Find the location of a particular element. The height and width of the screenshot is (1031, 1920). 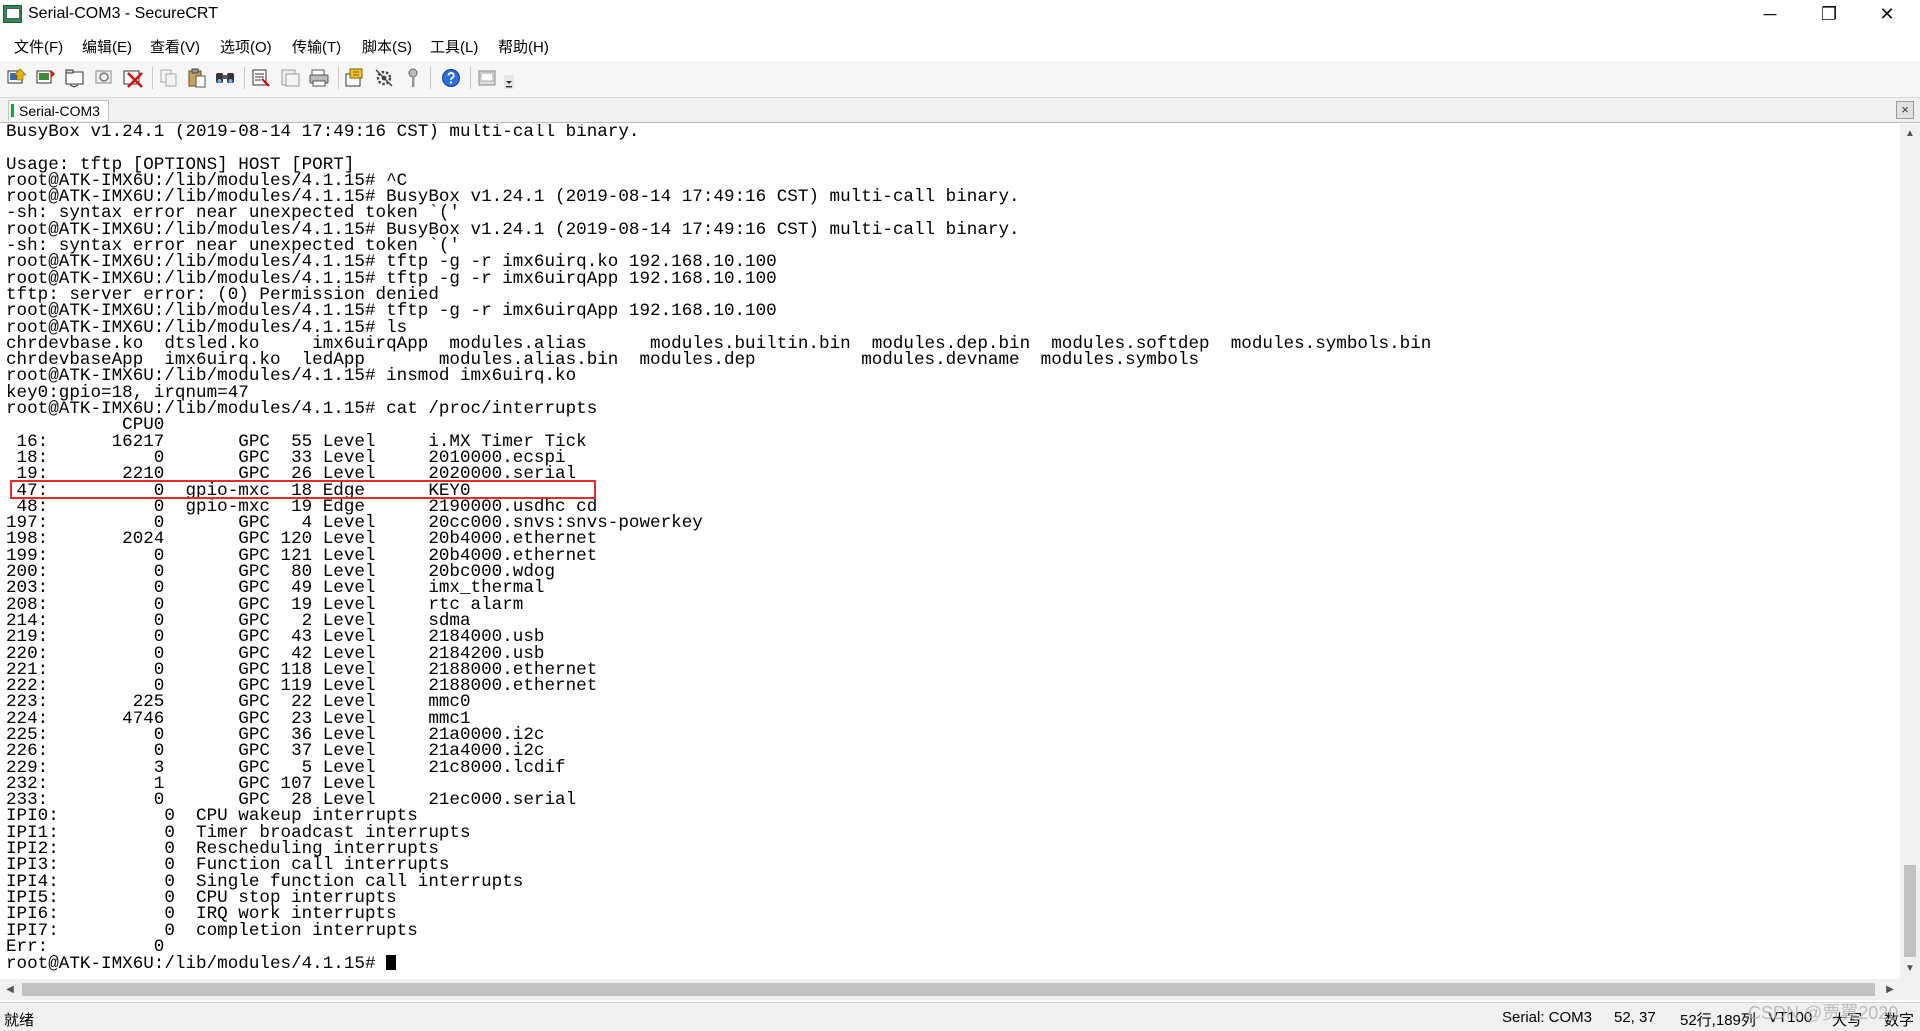

menu-file: 文件(F) is located at coordinates (38, 46).